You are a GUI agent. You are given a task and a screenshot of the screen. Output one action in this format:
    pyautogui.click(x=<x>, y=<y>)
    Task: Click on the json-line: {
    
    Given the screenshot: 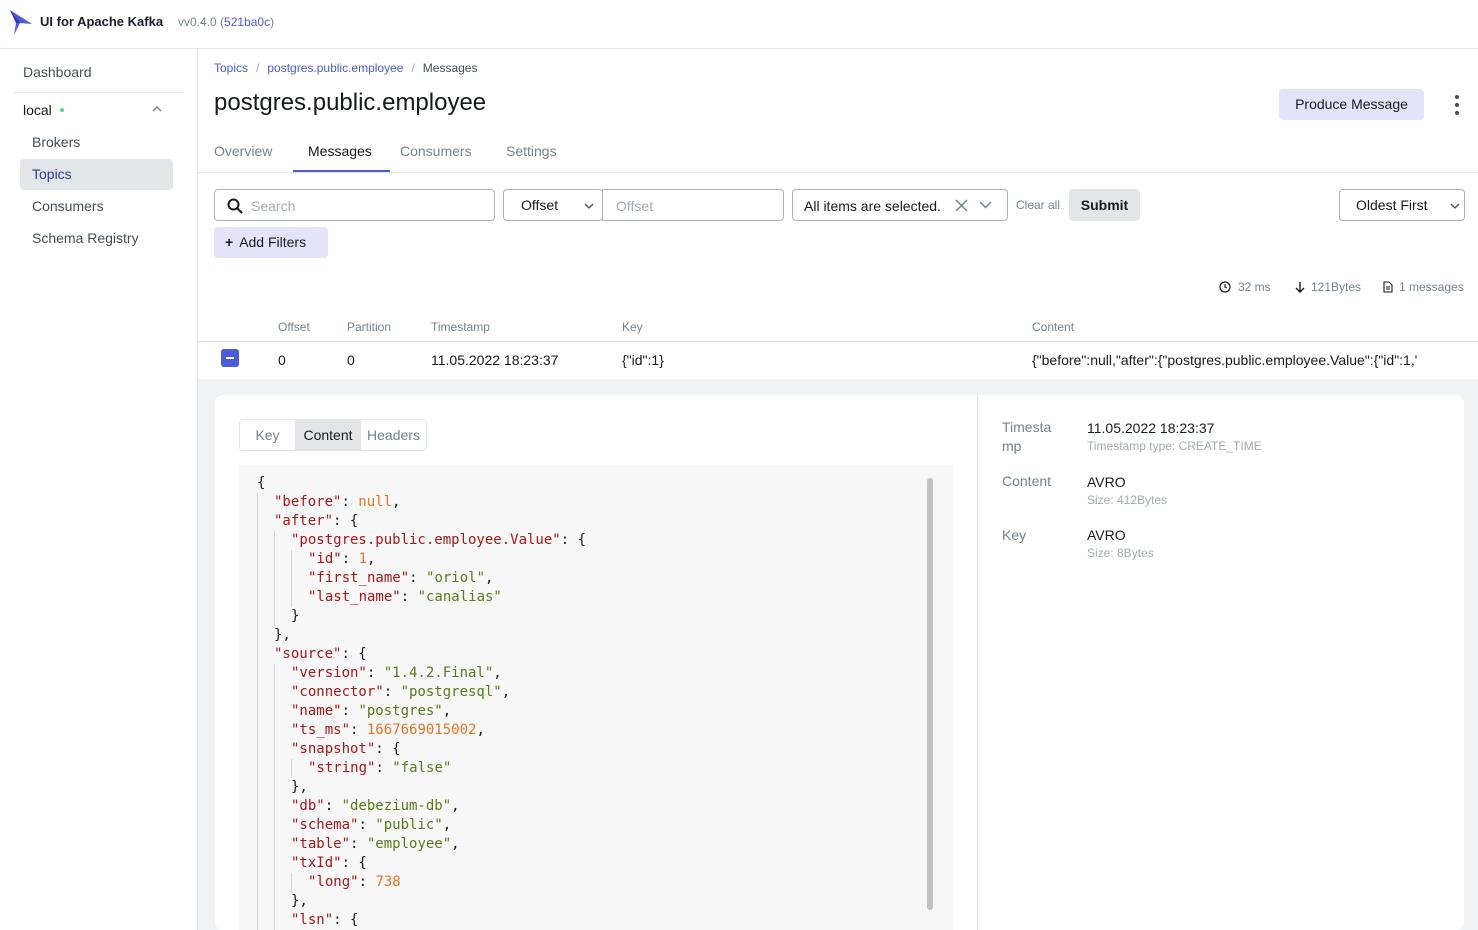 What is the action you would take?
    pyautogui.click(x=261, y=483)
    